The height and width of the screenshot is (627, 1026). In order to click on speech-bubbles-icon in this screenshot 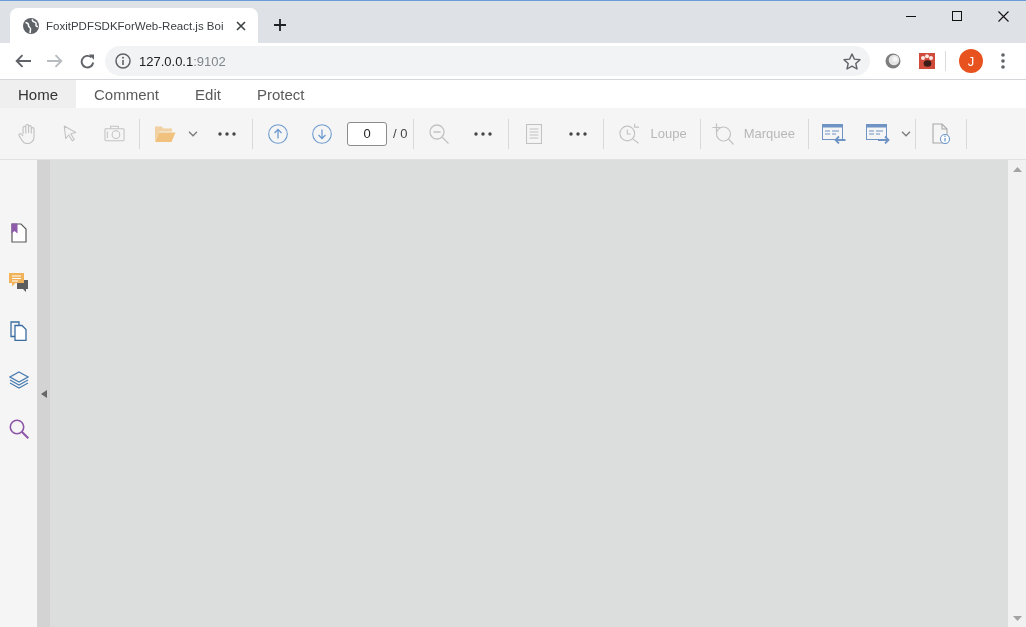, I will do `click(18, 281)`.